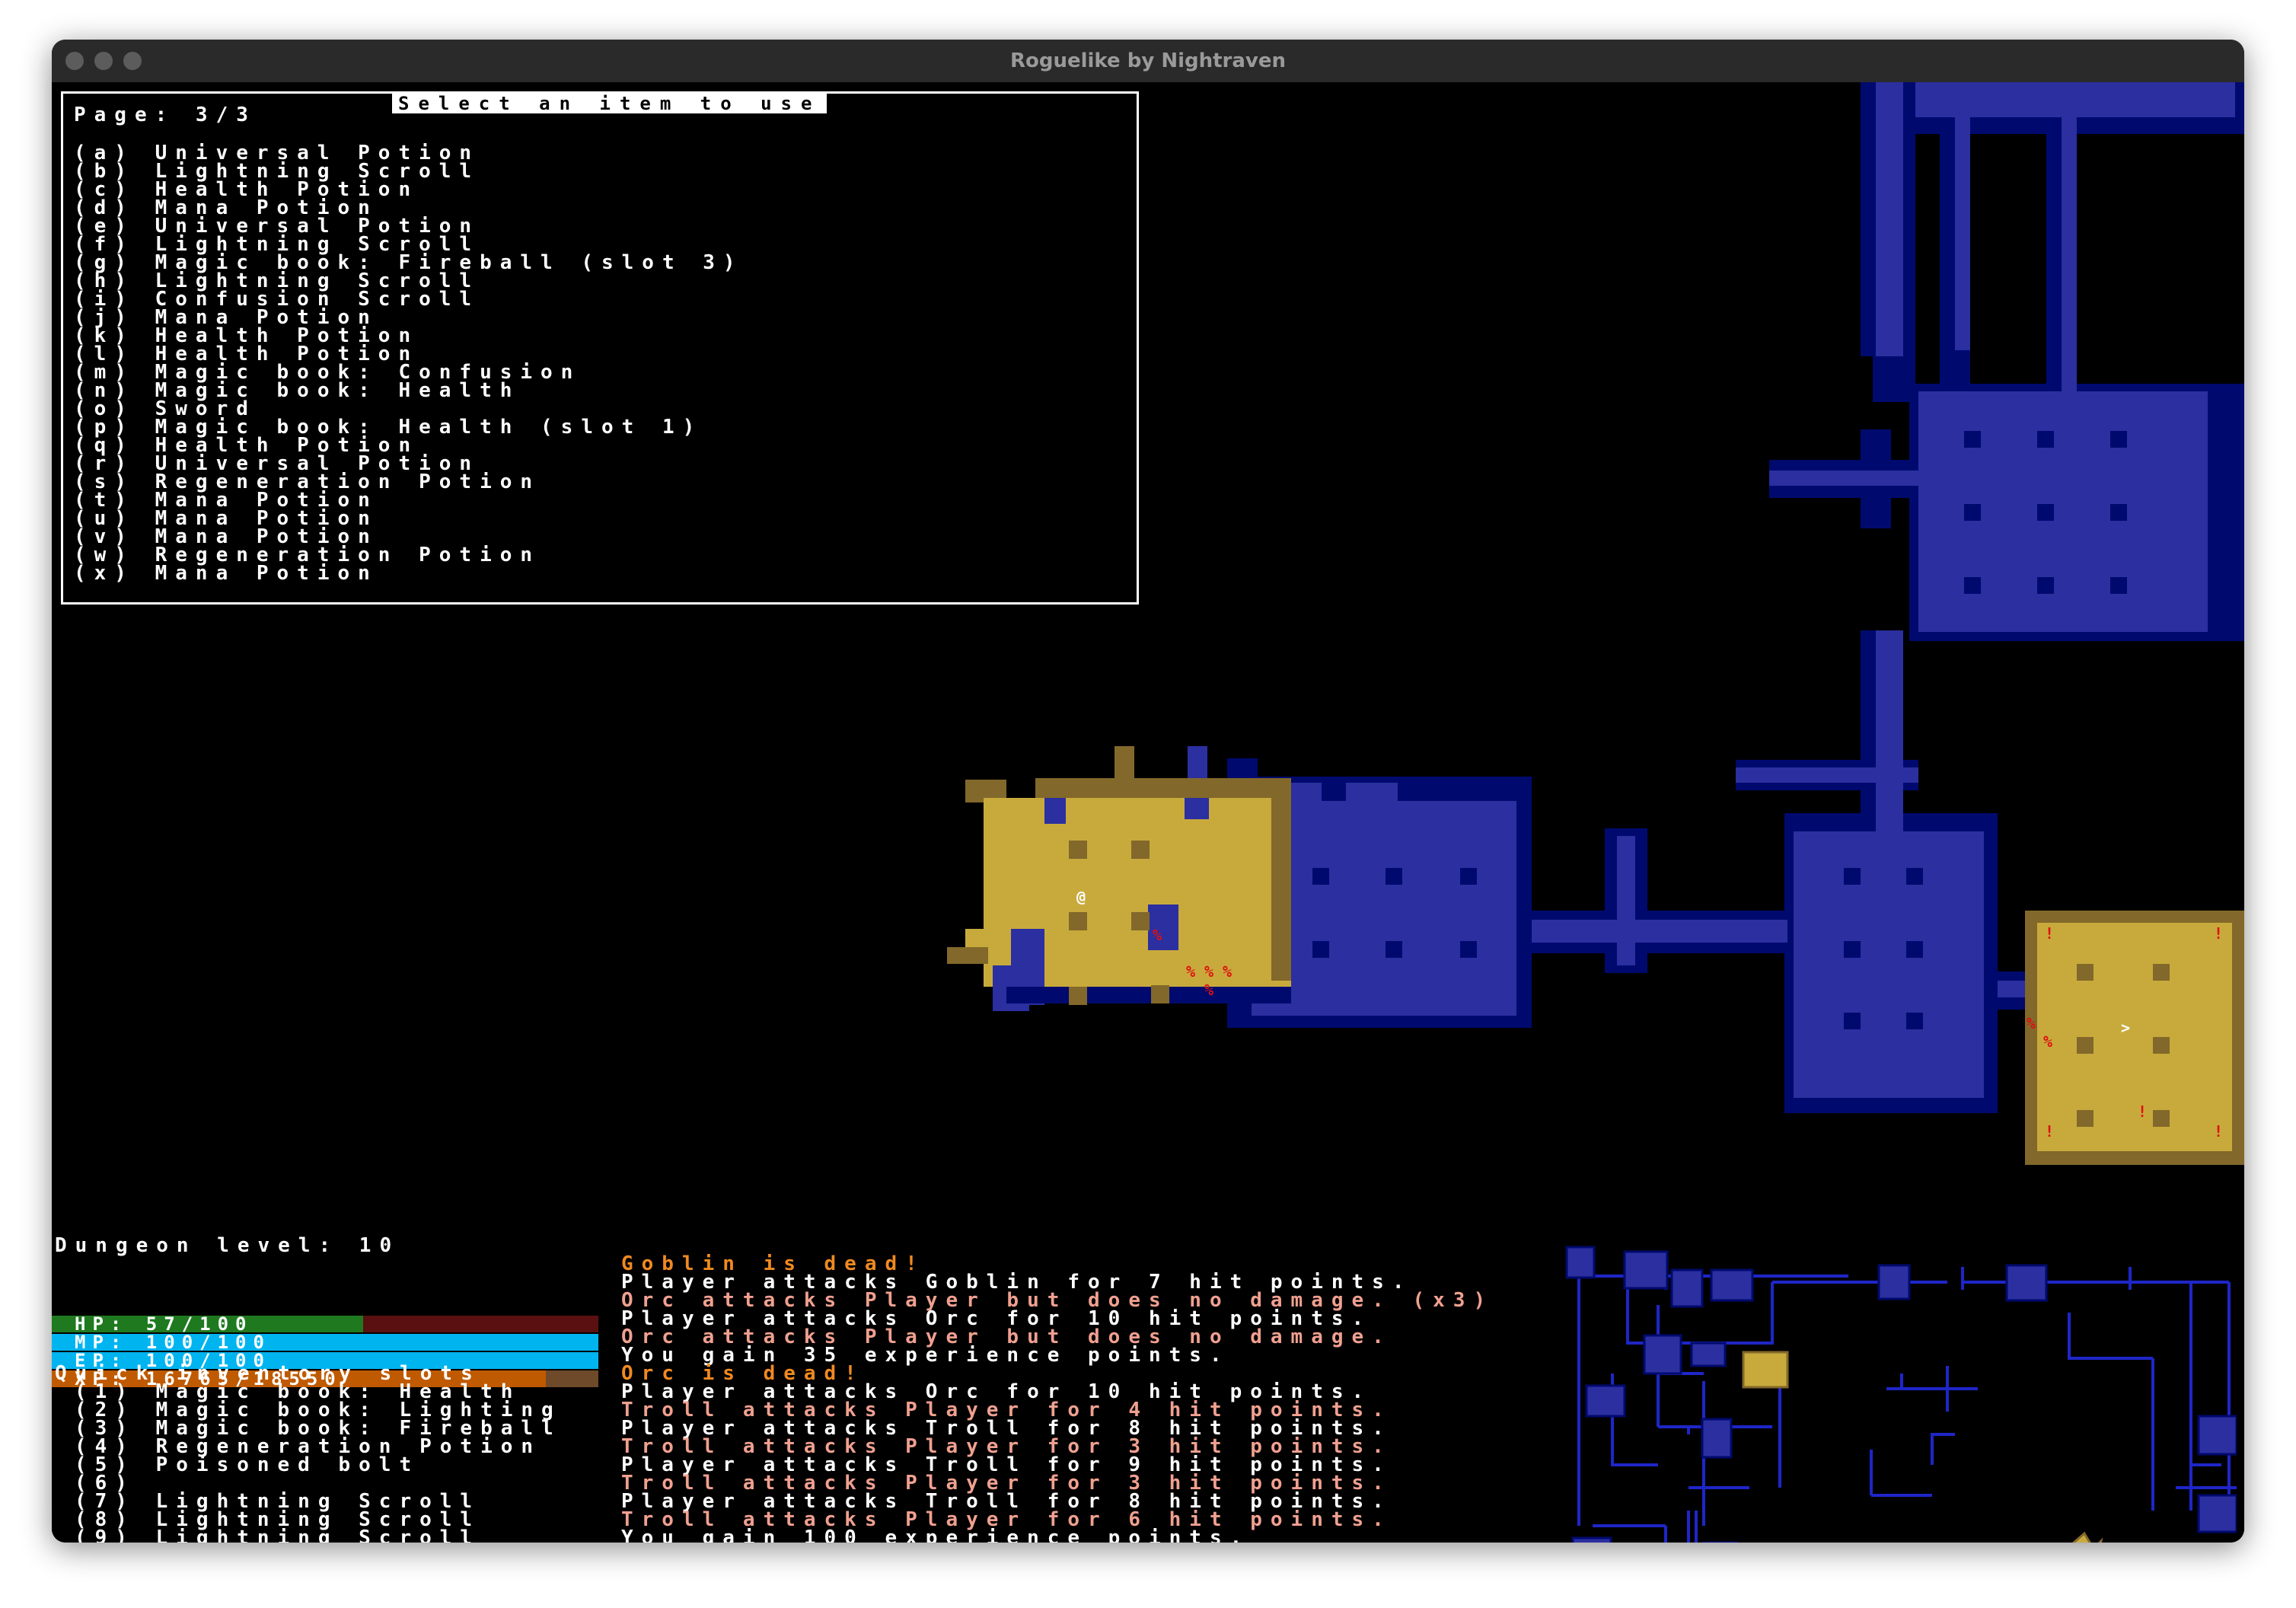  What do you see at coordinates (278, 1535) in the screenshot?
I see `quick-slot-label: (9) Lightning Scroll` at bounding box center [278, 1535].